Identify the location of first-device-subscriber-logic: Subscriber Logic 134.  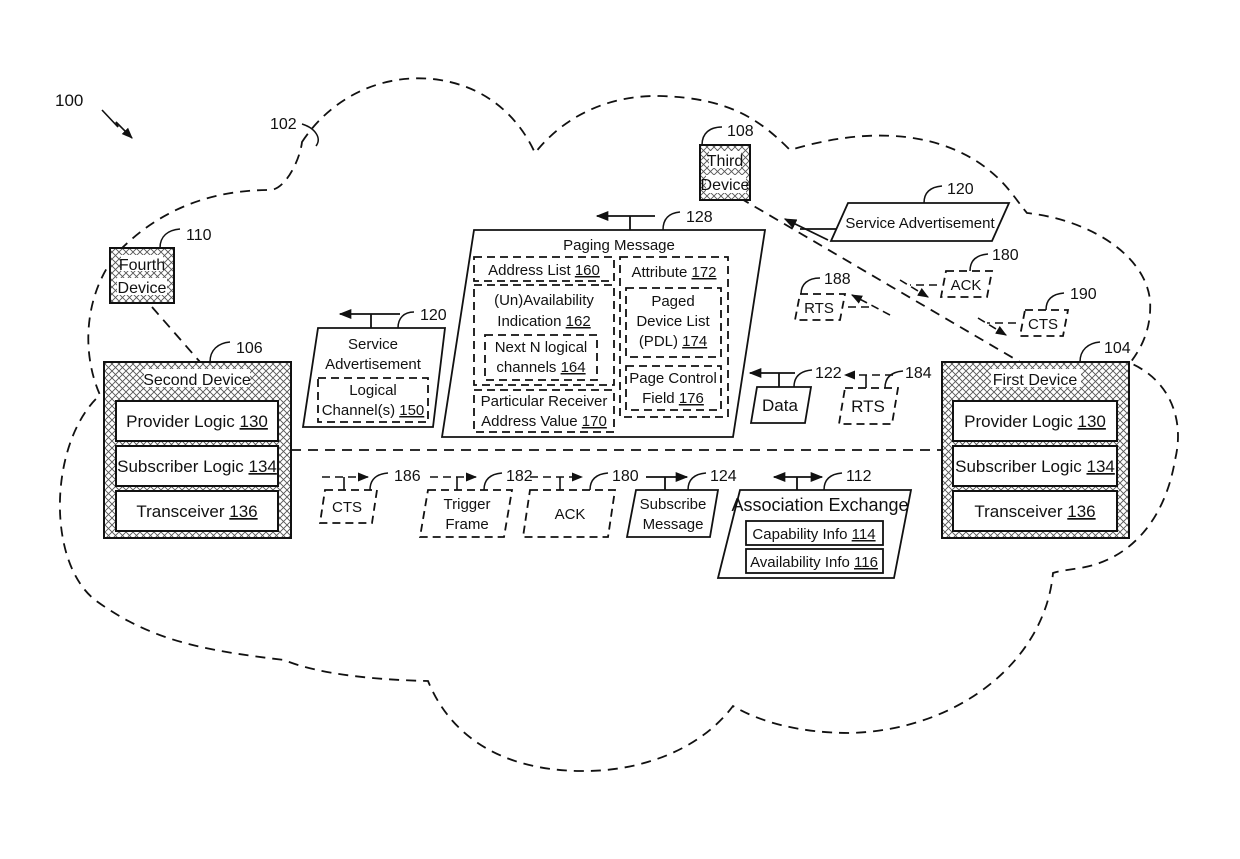
(1035, 466).